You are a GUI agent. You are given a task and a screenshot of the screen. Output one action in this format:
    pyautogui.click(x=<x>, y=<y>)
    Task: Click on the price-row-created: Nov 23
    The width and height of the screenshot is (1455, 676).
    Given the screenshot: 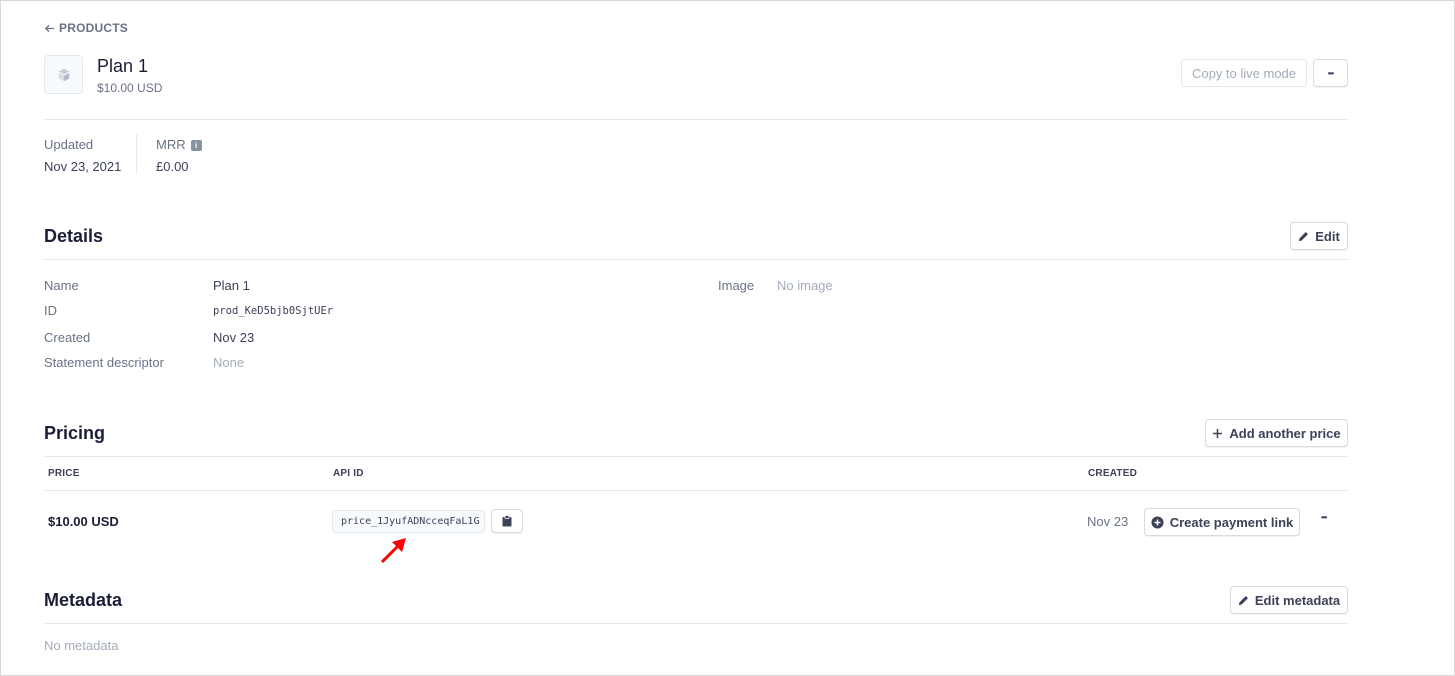 What is the action you would take?
    pyautogui.click(x=1108, y=521)
    